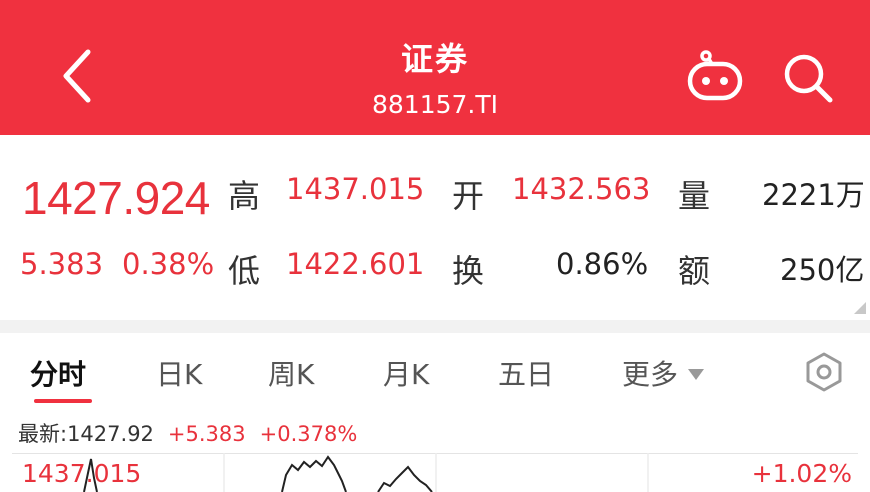 The height and width of the screenshot is (492, 870). I want to click on tab-more: 更多, so click(663, 373).